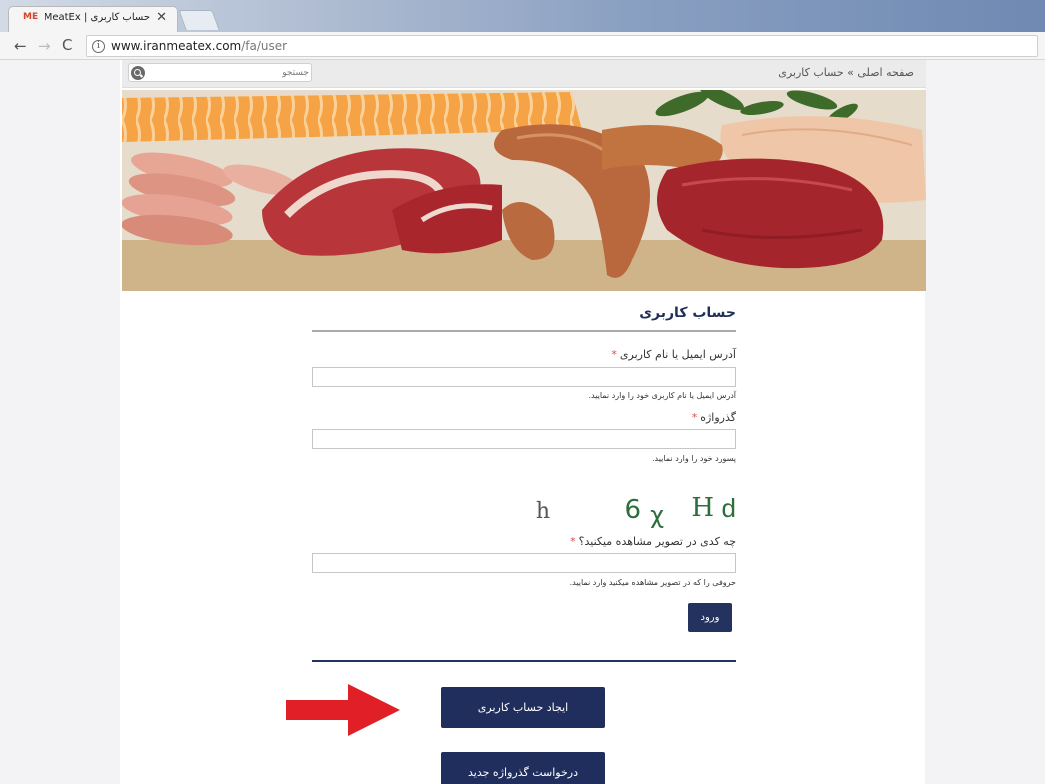 Image resolution: width=1045 pixels, height=784 pixels. Describe the element at coordinates (524, 563) in the screenshot. I see `captcha-field` at that location.